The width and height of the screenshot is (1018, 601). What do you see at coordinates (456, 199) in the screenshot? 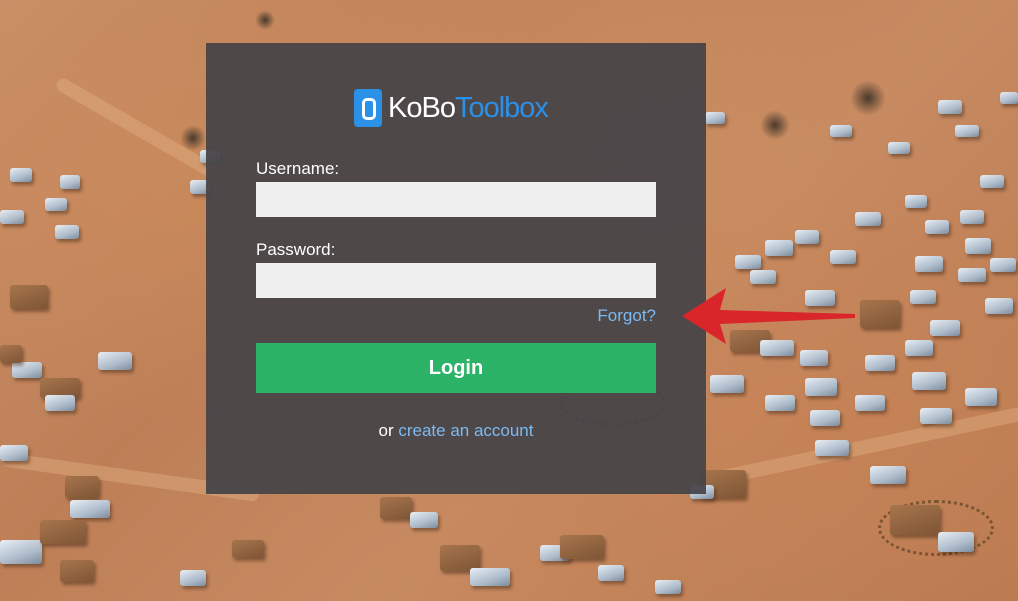
I see `username-input` at bounding box center [456, 199].